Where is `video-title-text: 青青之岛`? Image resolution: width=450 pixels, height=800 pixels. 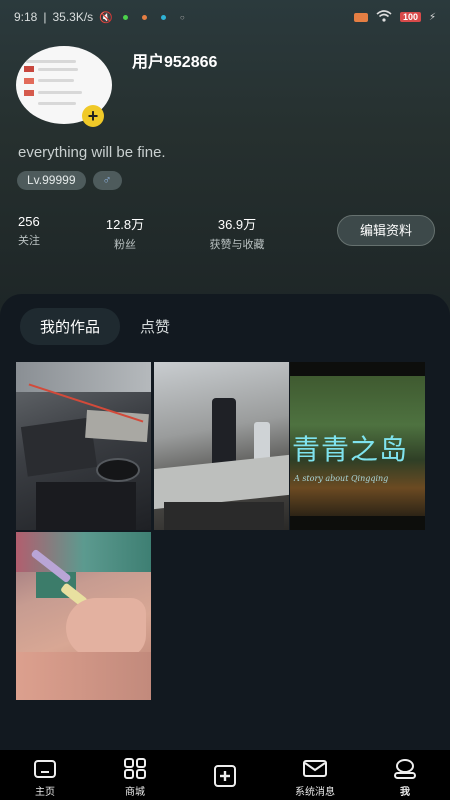 video-title-text: 青青之岛 is located at coordinates (350, 449).